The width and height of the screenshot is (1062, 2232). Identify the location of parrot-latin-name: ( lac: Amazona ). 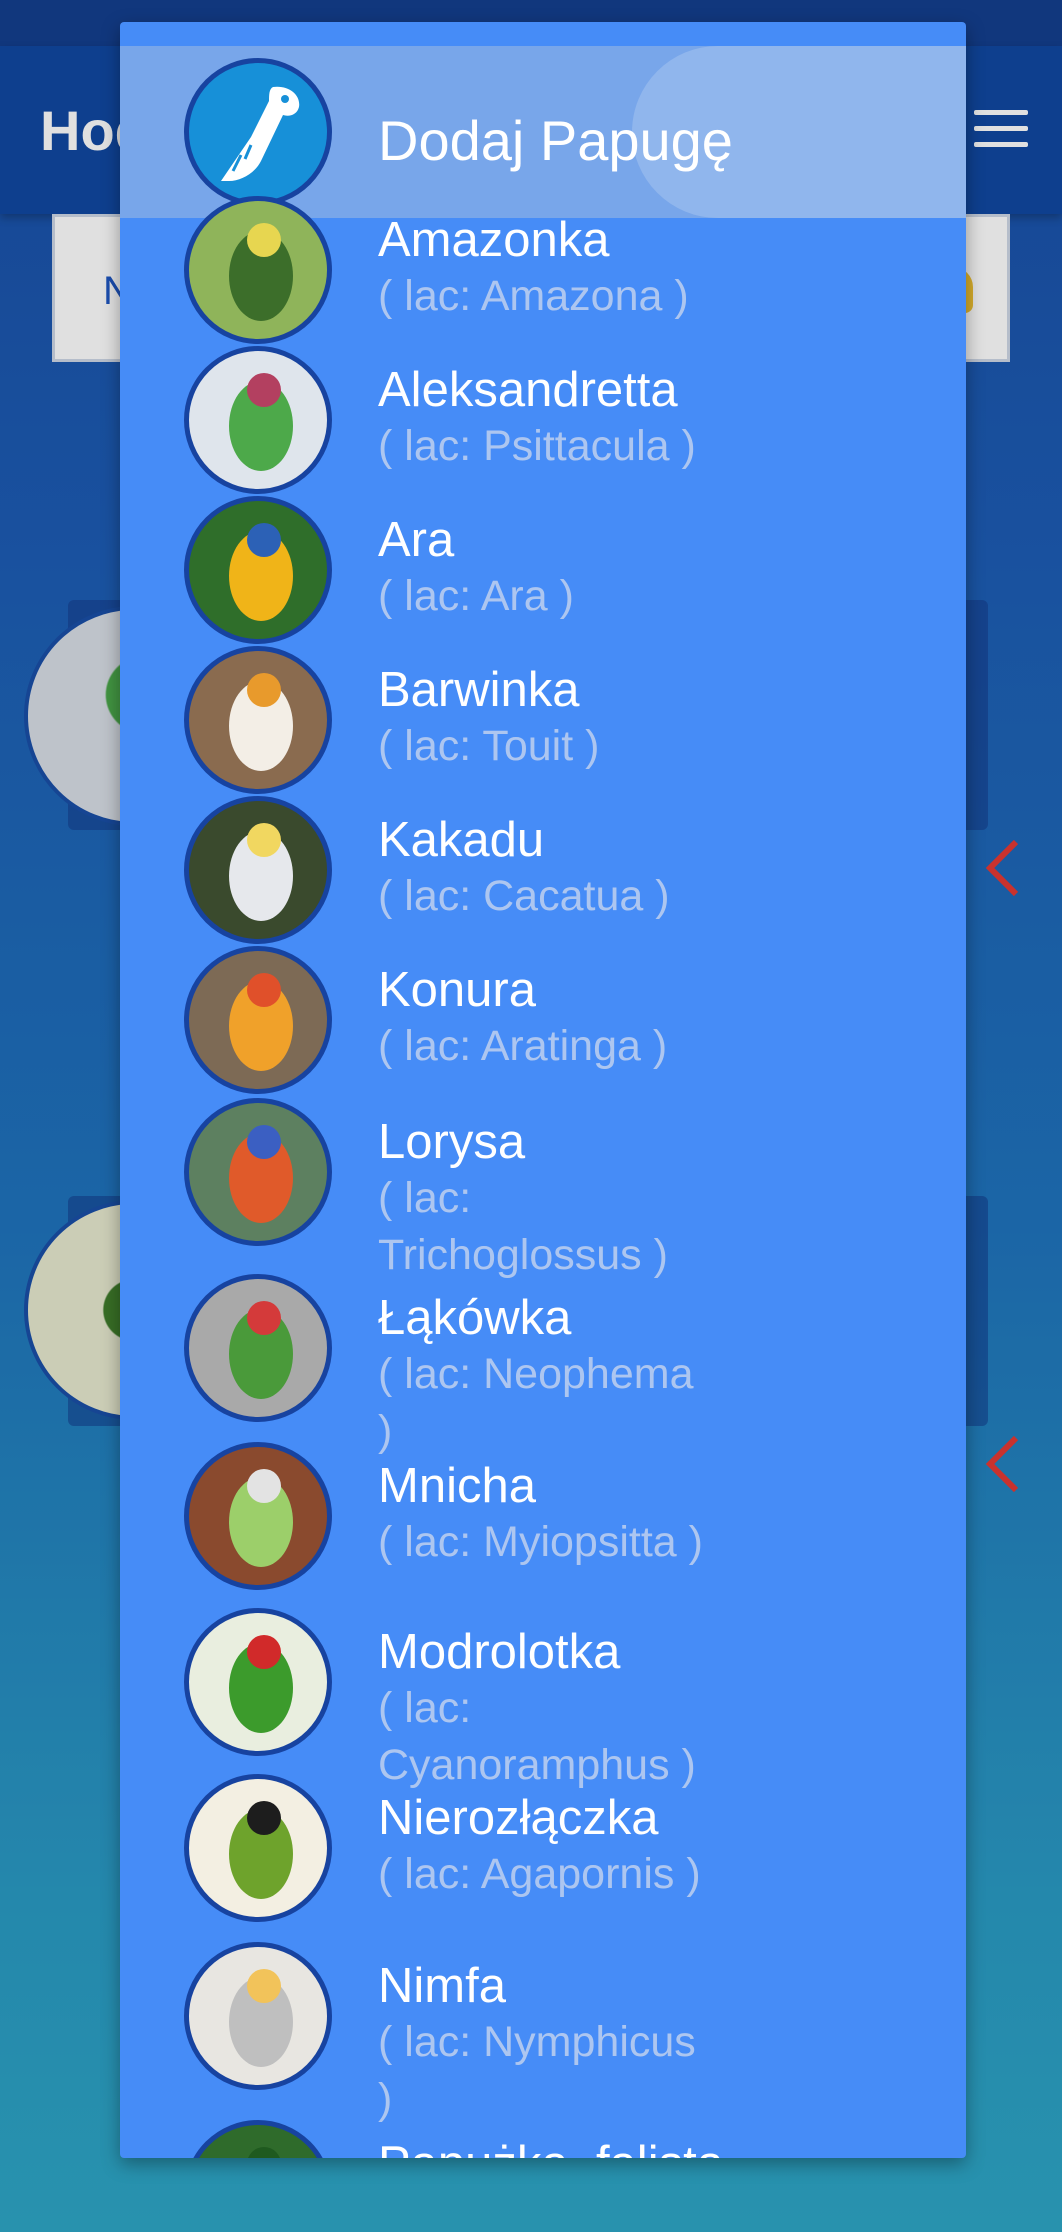
(533, 296).